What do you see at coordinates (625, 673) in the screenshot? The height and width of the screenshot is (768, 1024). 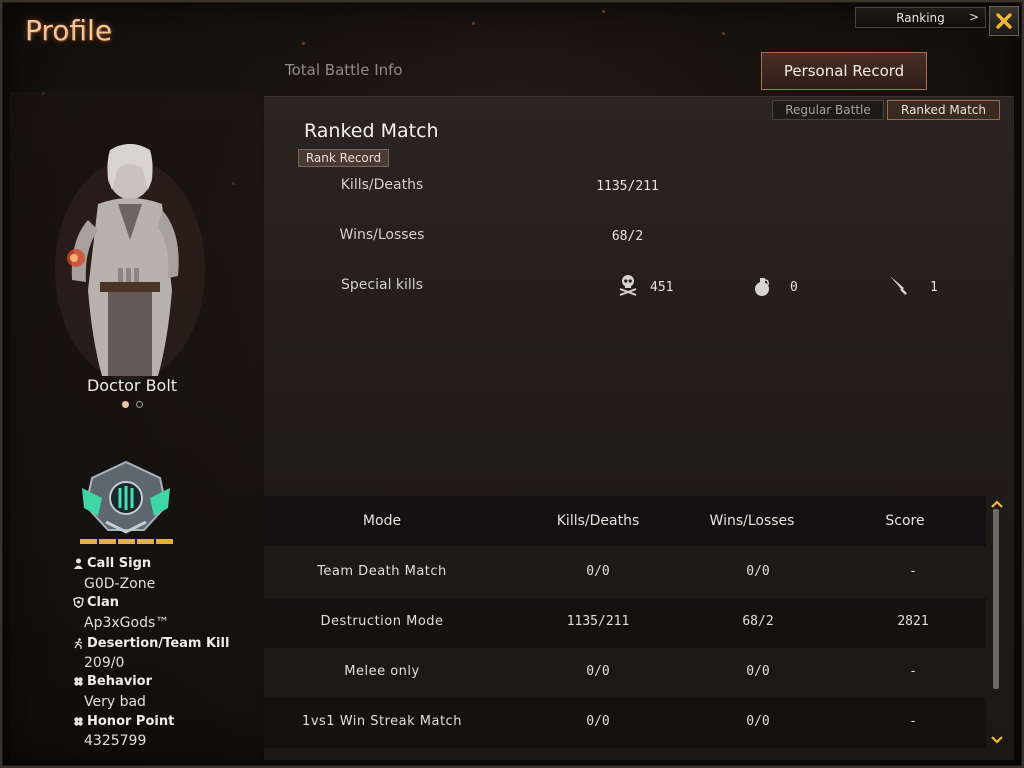 I see `table-row: Melee only 0/0 0/0 -` at bounding box center [625, 673].